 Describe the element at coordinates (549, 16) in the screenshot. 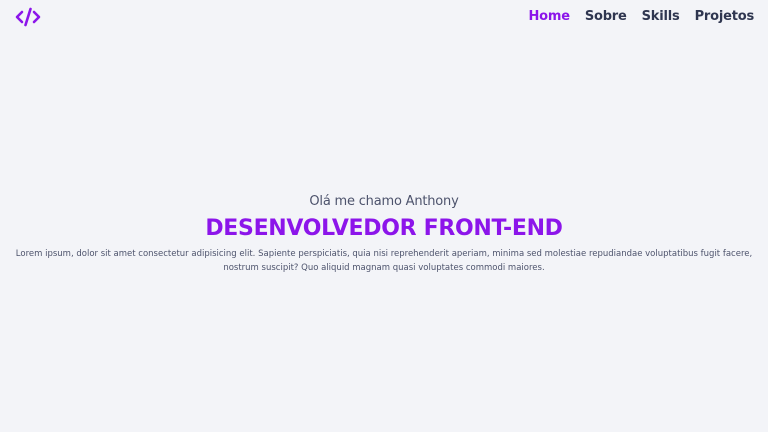

I see `nav-home: Home` at that location.